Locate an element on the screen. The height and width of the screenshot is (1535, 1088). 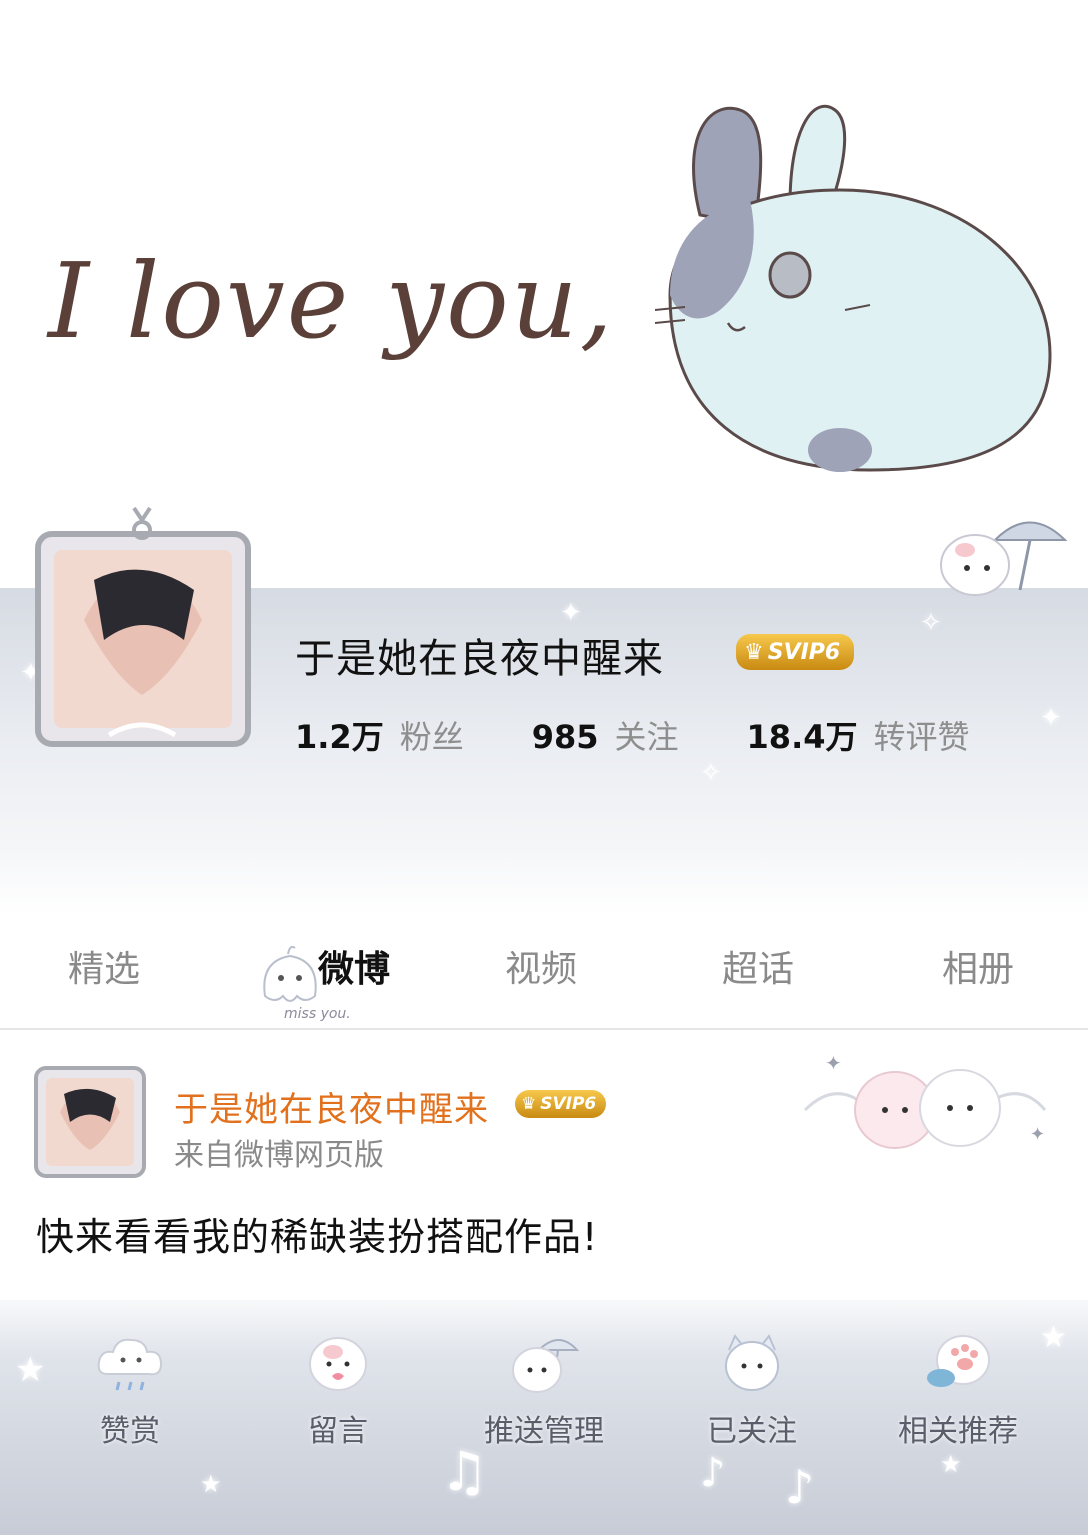
action-following: 已关注 is located at coordinates (752, 1390).